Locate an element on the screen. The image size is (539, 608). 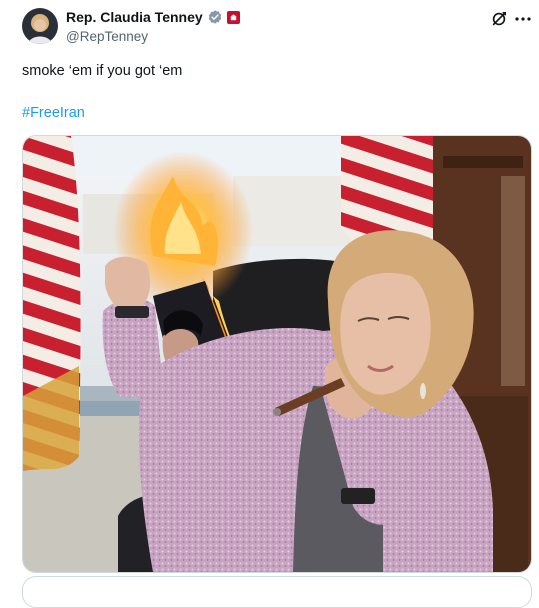
author-handle: @RepTenney is located at coordinates (107, 36).